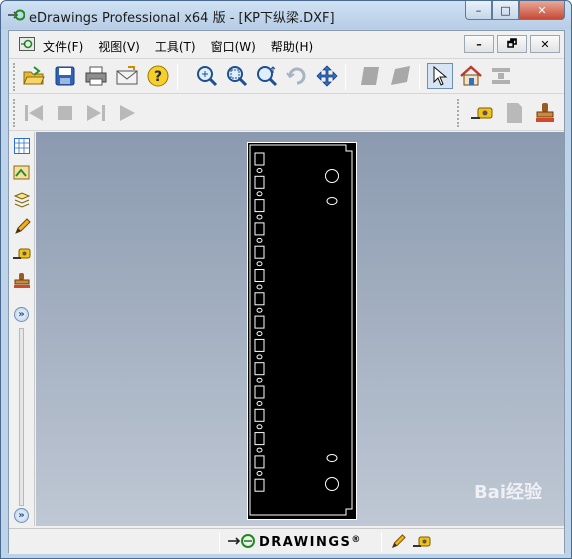  I want to click on save-icon, so click(65, 76).